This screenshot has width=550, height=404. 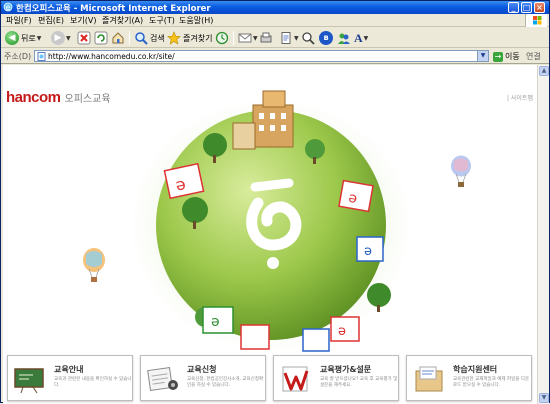 I want to click on favorites-label: 즐겨찾기, so click(x=198, y=38).